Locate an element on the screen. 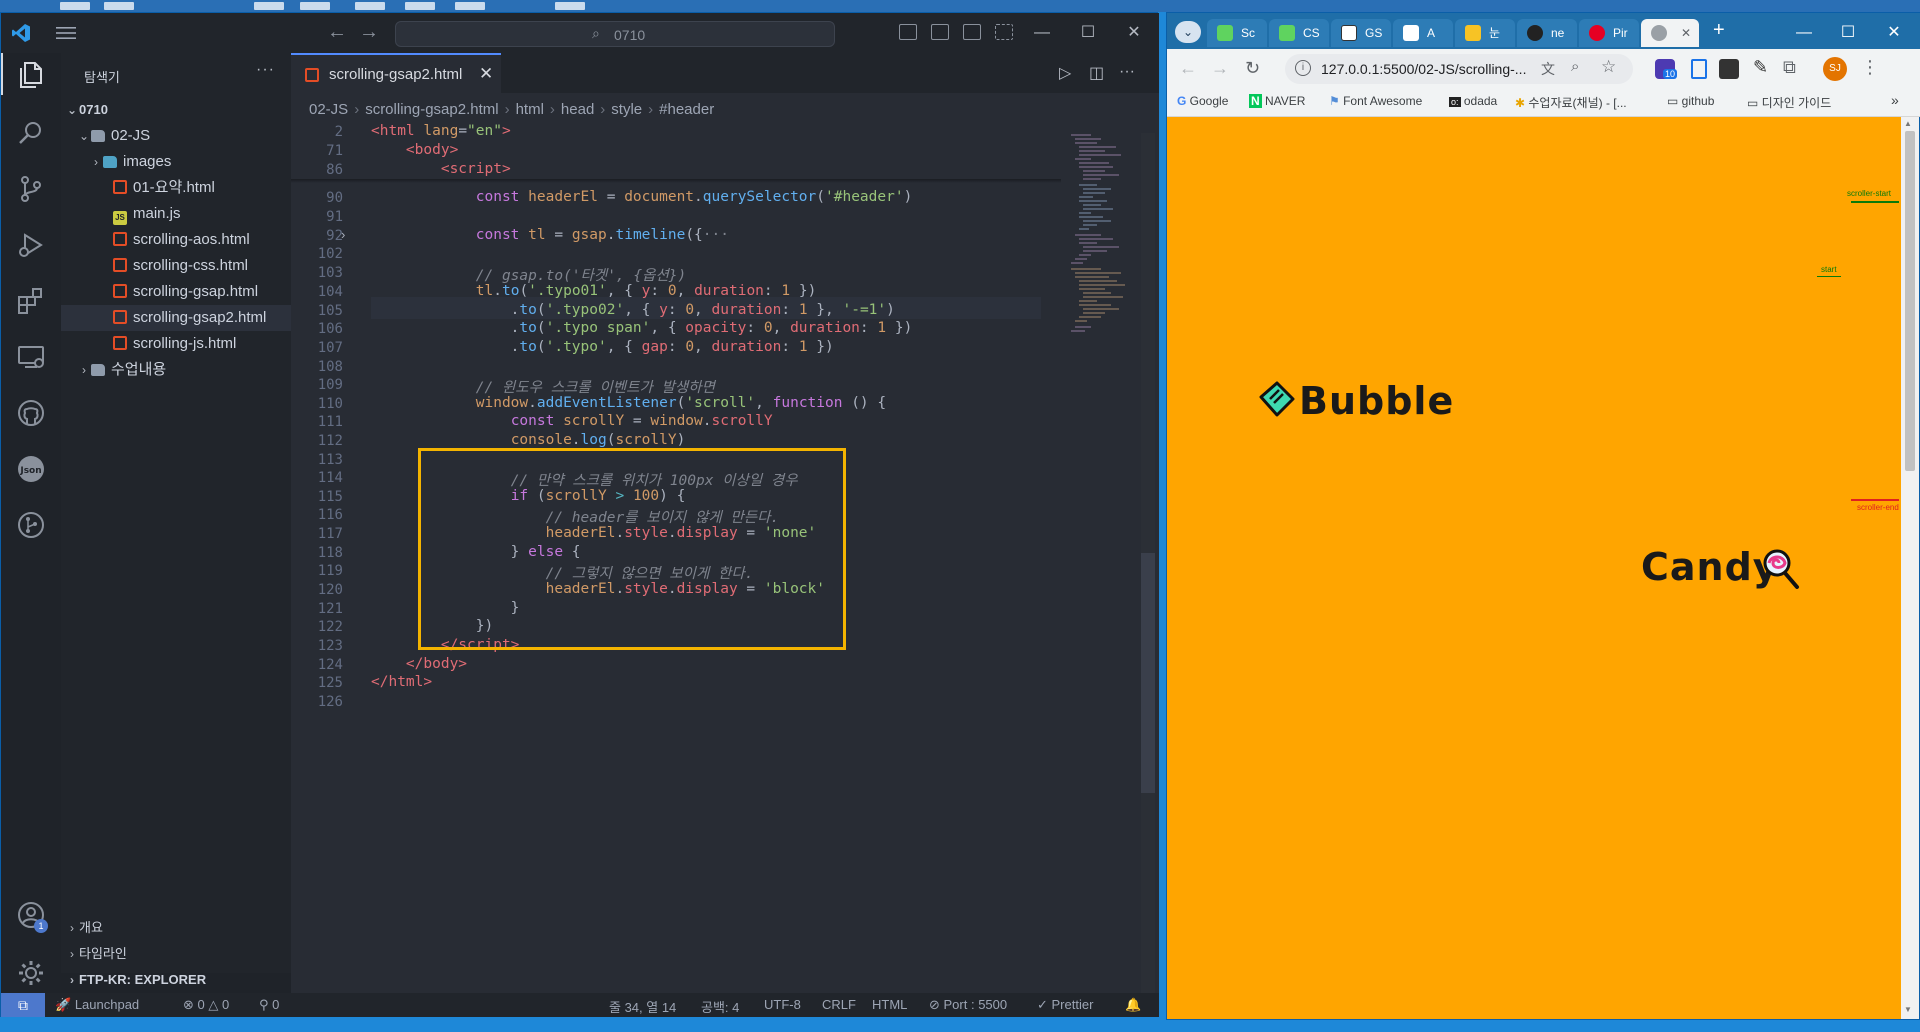 This screenshot has height=1032, width=1920. problems-status: ⊗ 0 △ 0 is located at coordinates (206, 1005).